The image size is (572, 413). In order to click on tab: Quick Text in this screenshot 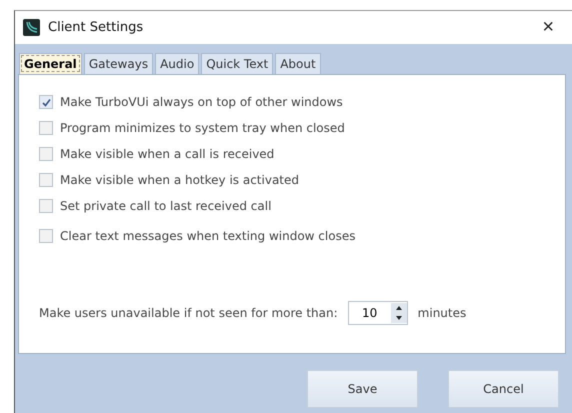, I will do `click(237, 63)`.